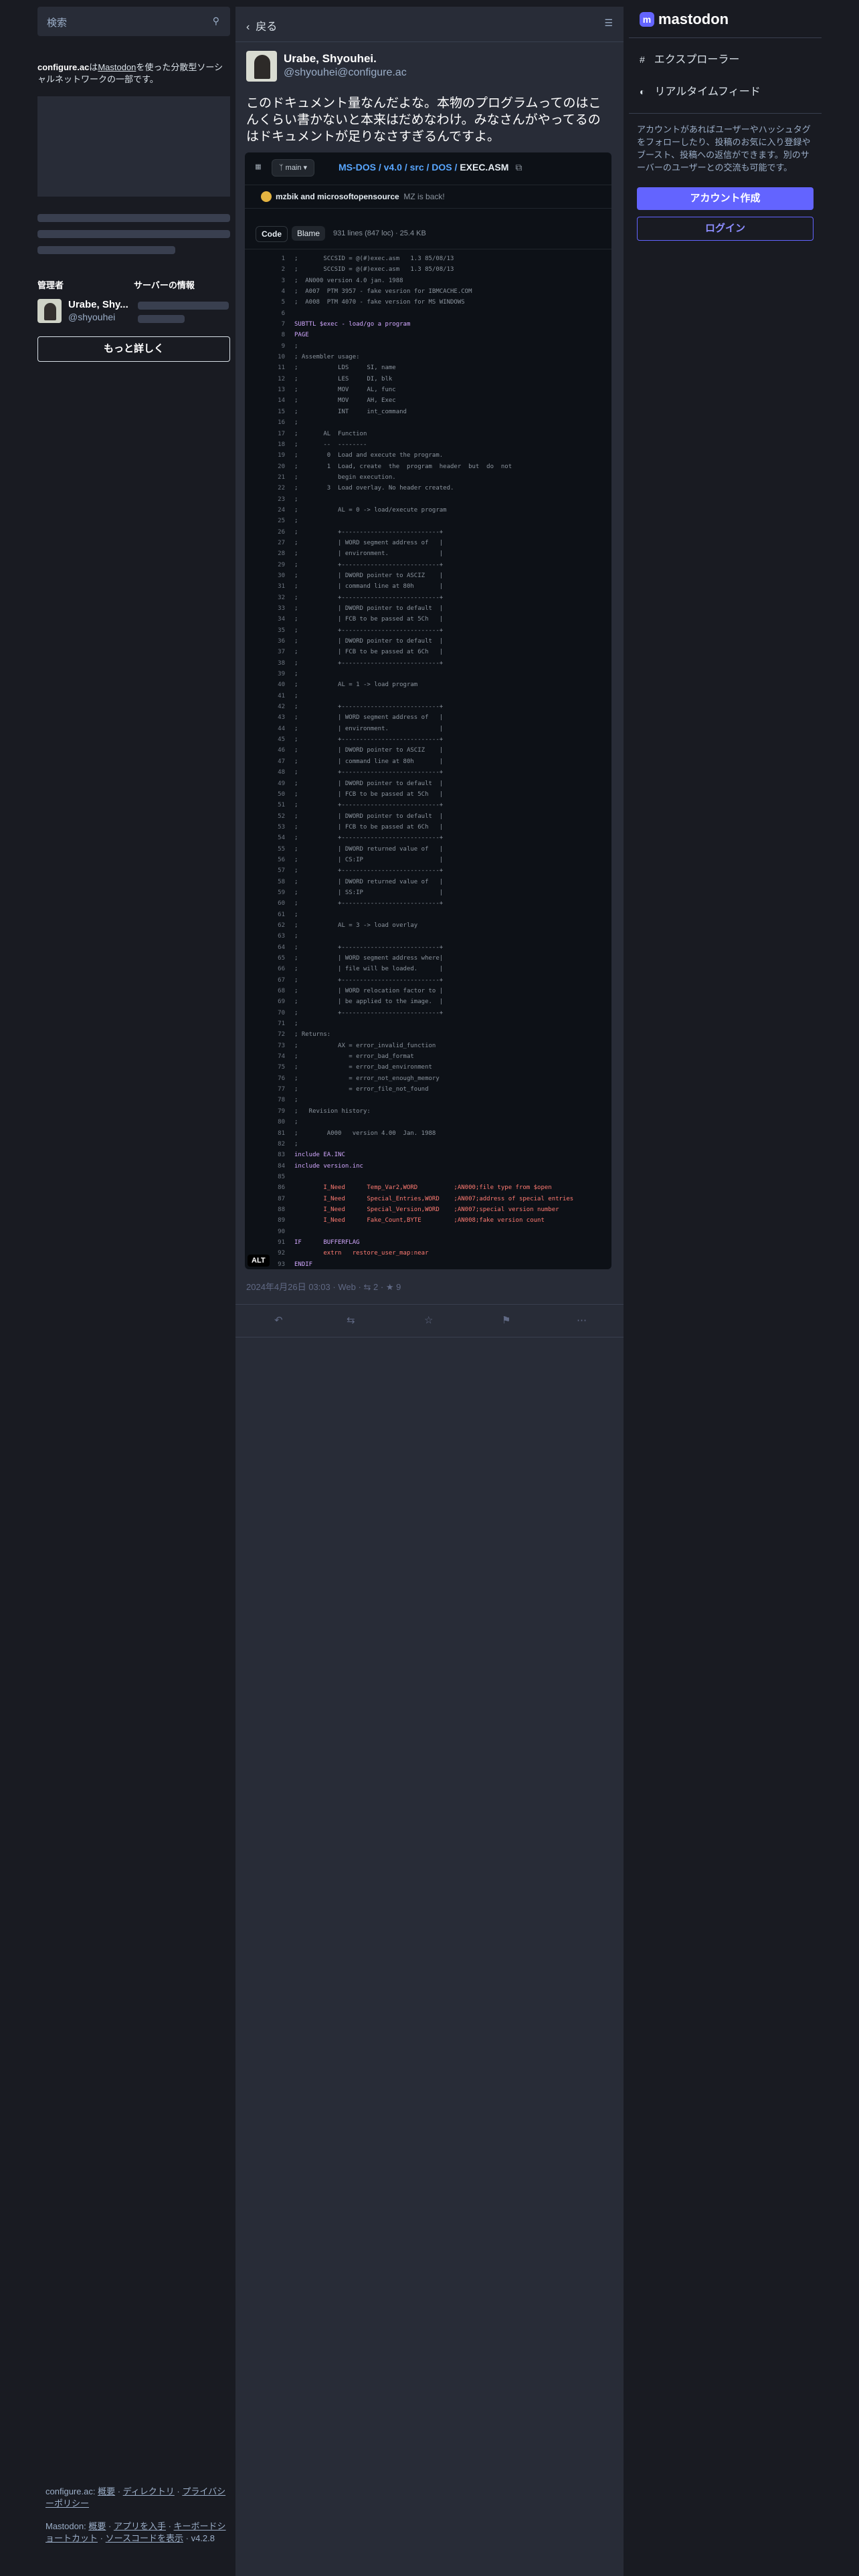  Describe the element at coordinates (281, 1133) in the screenshot. I see `line-number: 81` at that location.